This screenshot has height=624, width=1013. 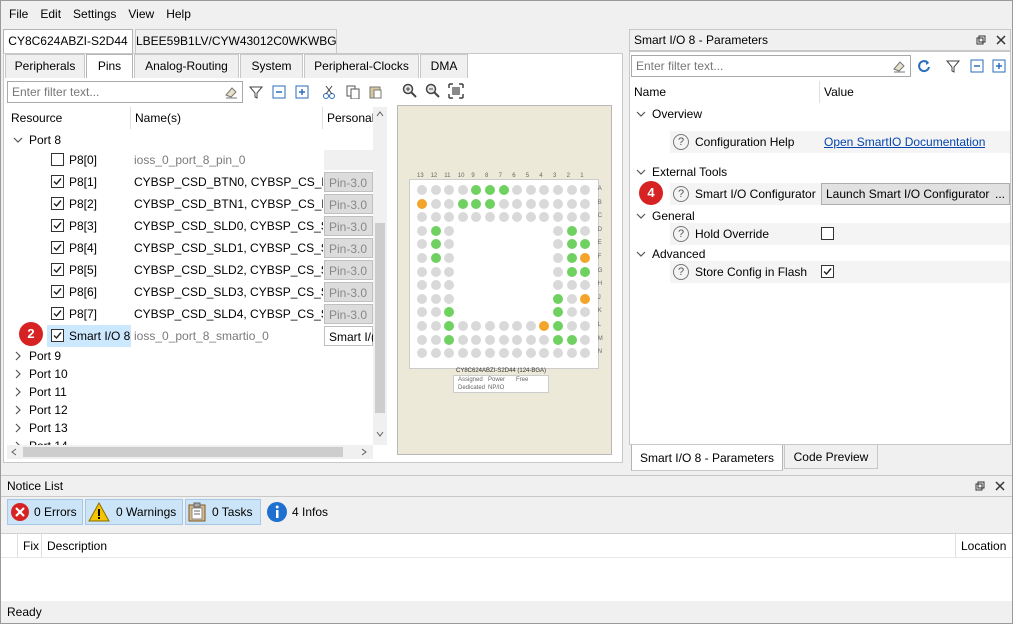 I want to click on menu-settings: Settings, so click(x=94, y=14).